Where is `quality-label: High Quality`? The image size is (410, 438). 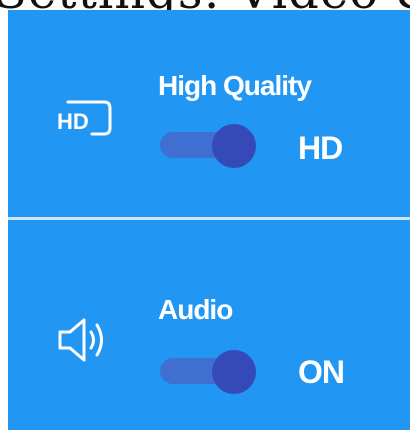 quality-label: High Quality is located at coordinates (235, 85).